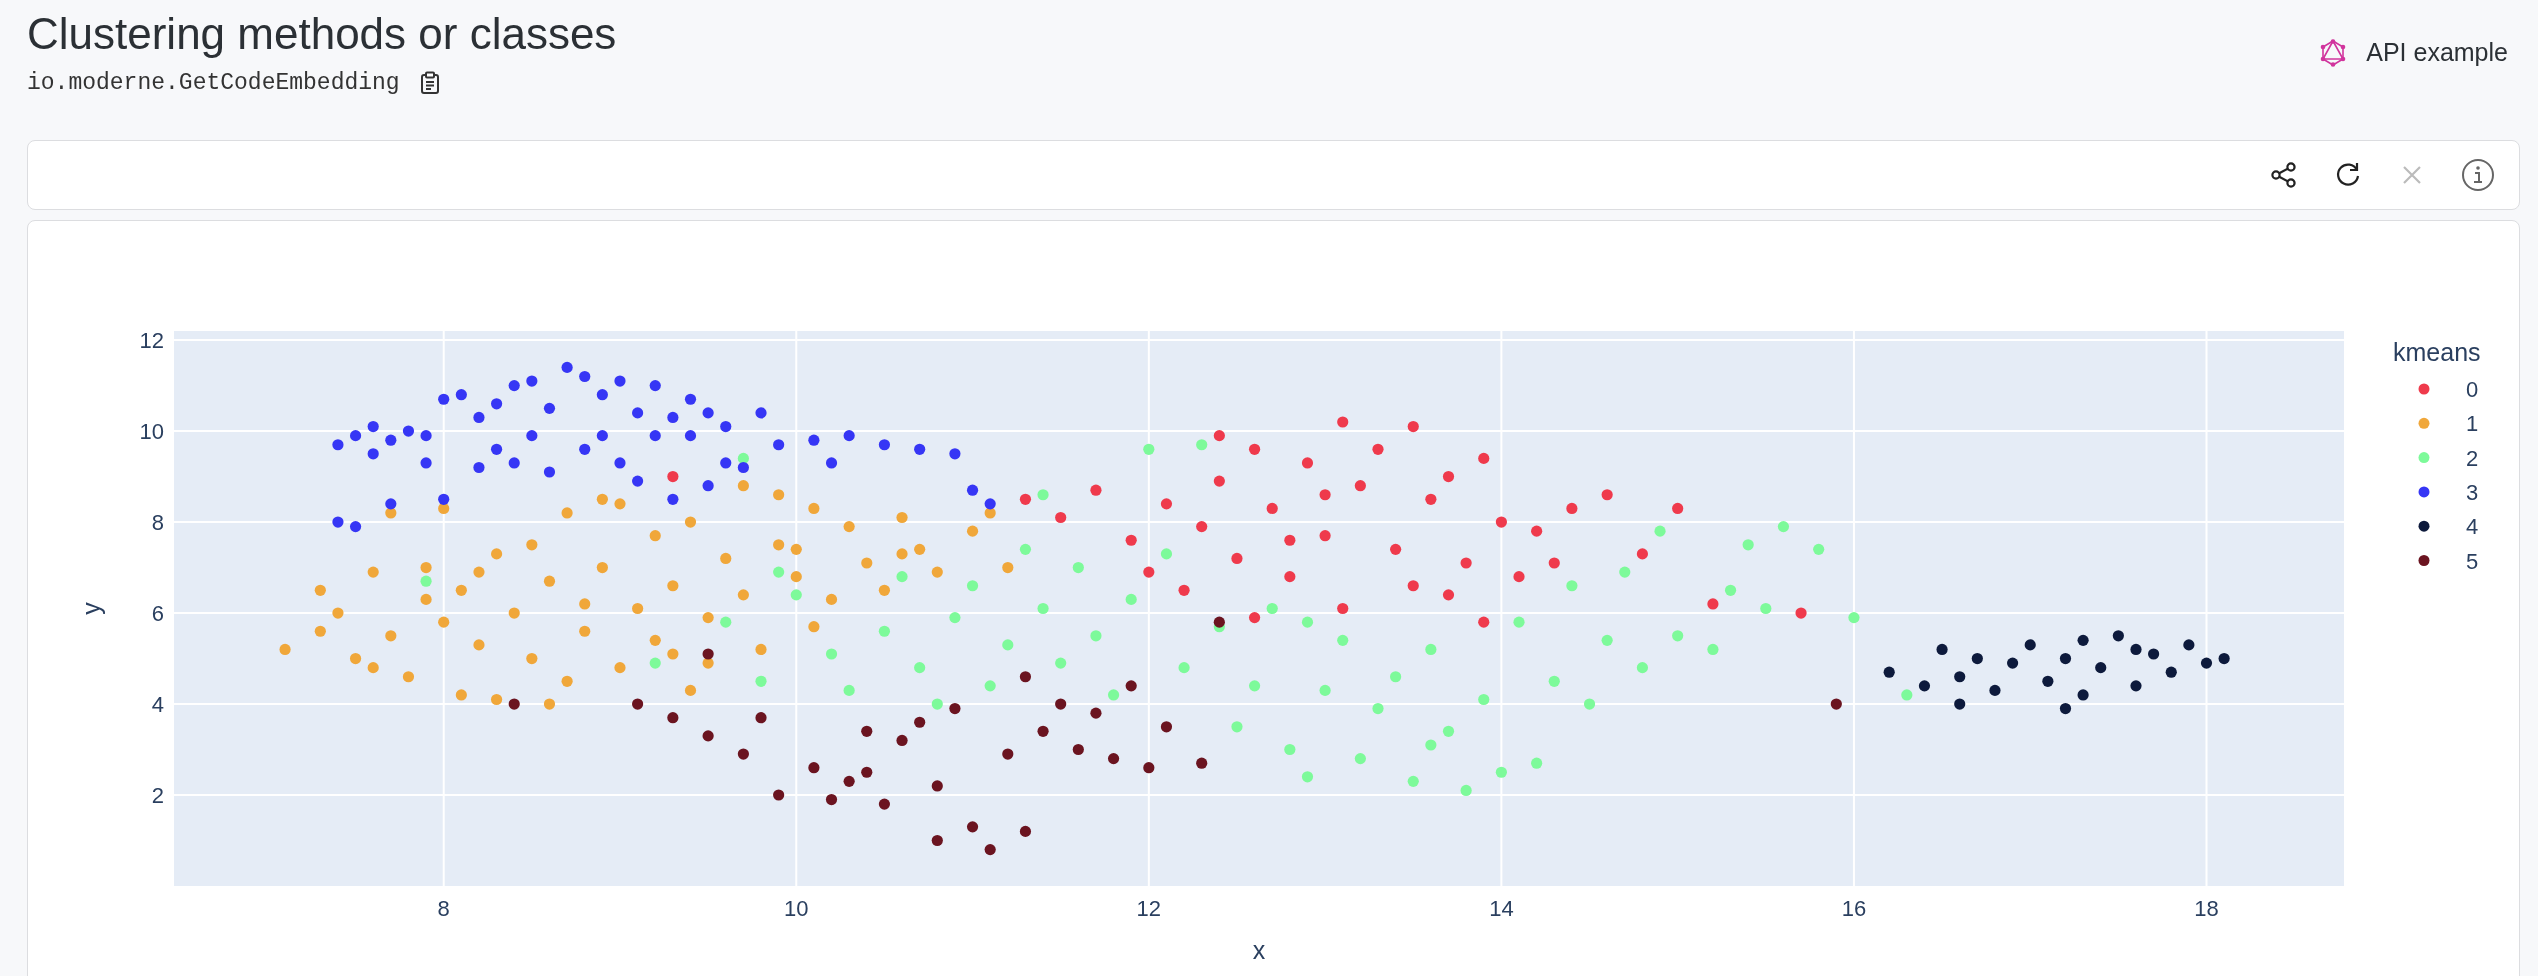 This screenshot has width=2538, height=976. What do you see at coordinates (2472, 458) in the screenshot?
I see `legend-label: 2` at bounding box center [2472, 458].